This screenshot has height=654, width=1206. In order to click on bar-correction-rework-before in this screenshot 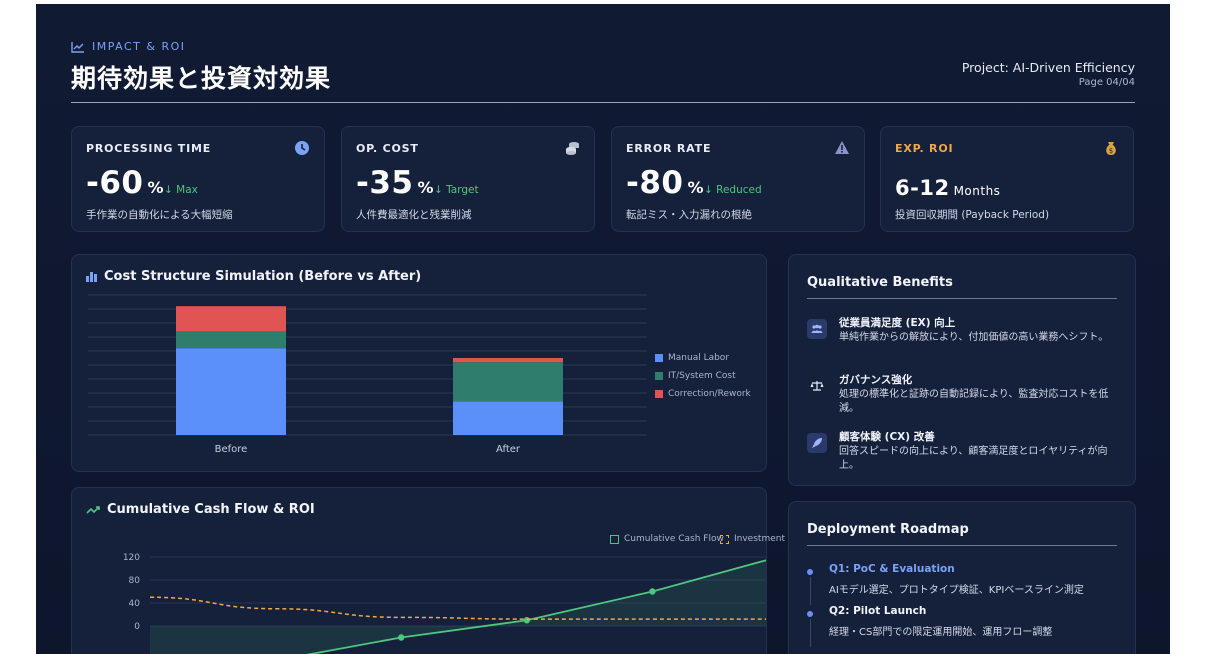, I will do `click(231, 319)`.